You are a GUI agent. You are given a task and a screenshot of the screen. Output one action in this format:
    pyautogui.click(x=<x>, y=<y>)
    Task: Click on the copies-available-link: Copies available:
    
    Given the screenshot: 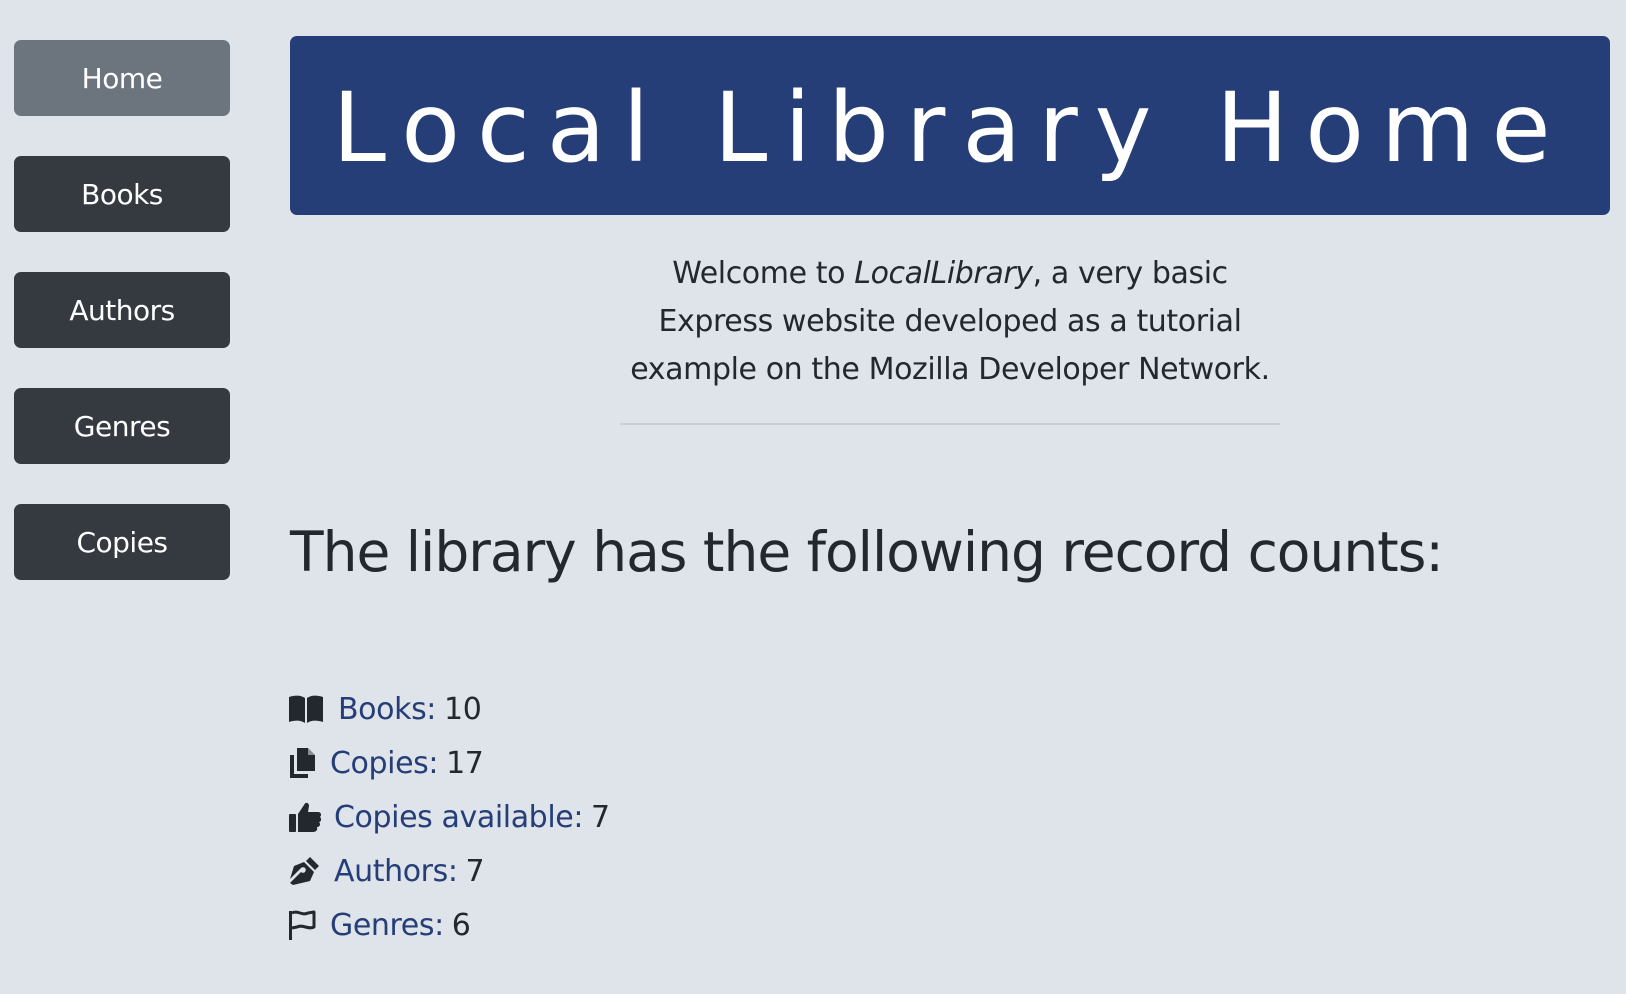 What is the action you would take?
    pyautogui.click(x=458, y=817)
    